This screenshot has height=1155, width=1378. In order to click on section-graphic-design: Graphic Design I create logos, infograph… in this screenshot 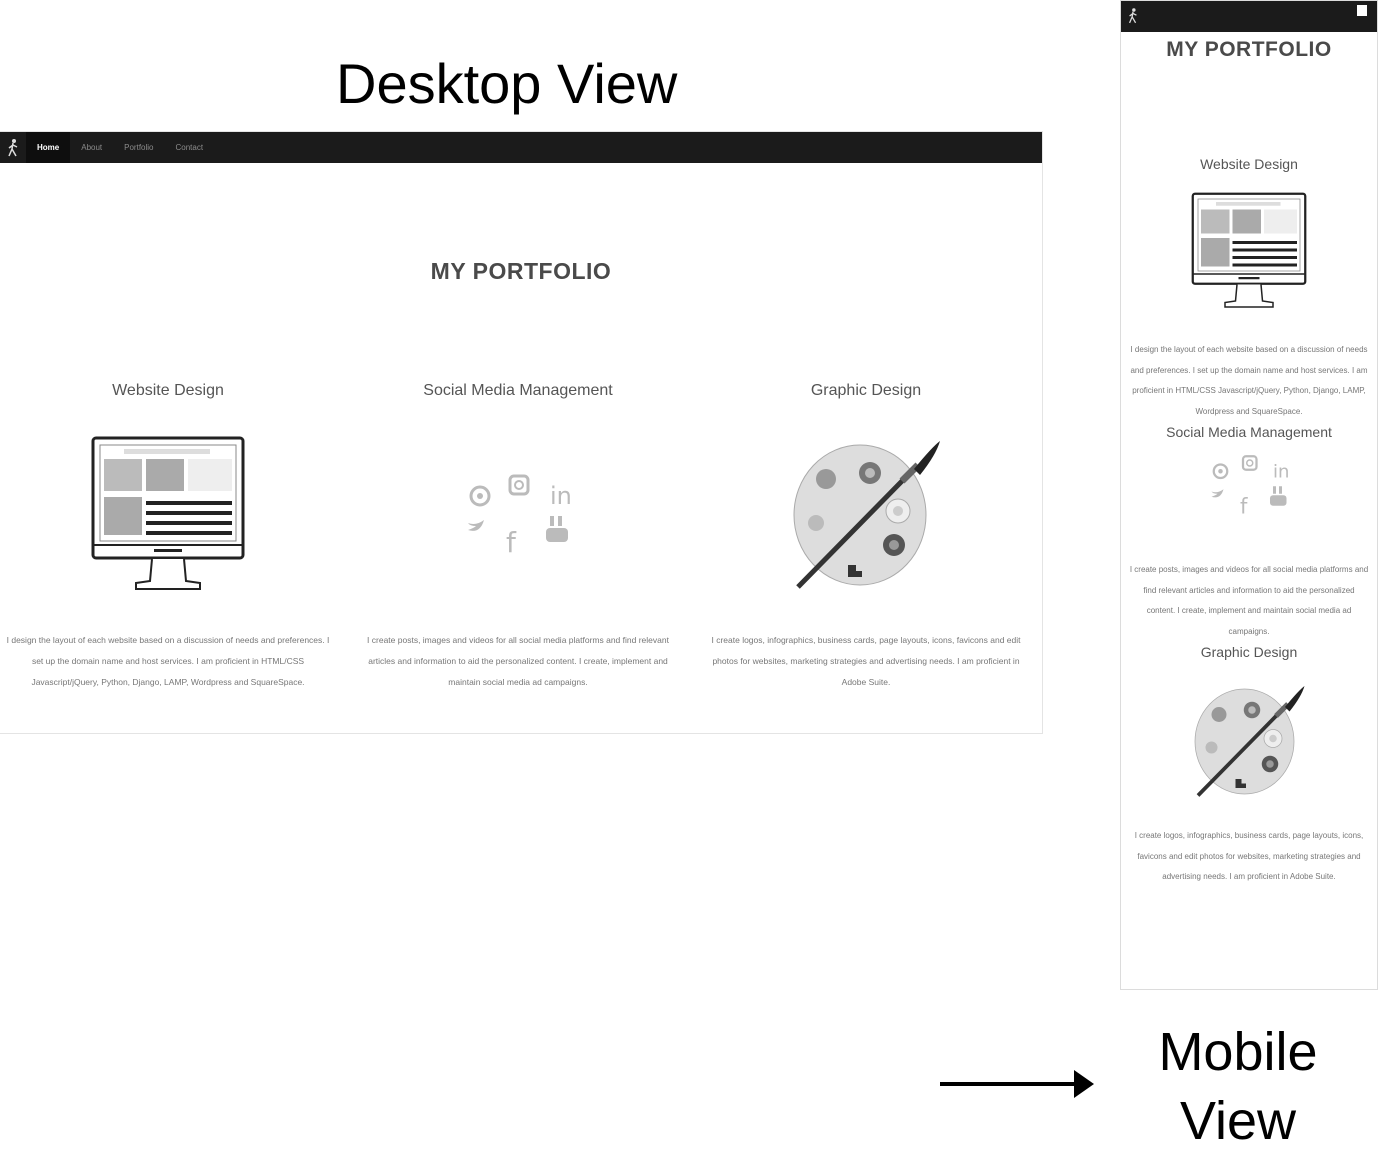, I will do `click(866, 537)`.